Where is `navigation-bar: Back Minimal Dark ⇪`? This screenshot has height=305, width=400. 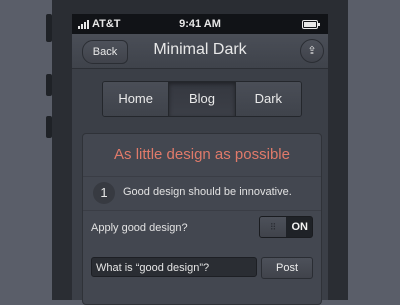
navigation-bar: Back Minimal Dark ⇪ is located at coordinates (200, 51).